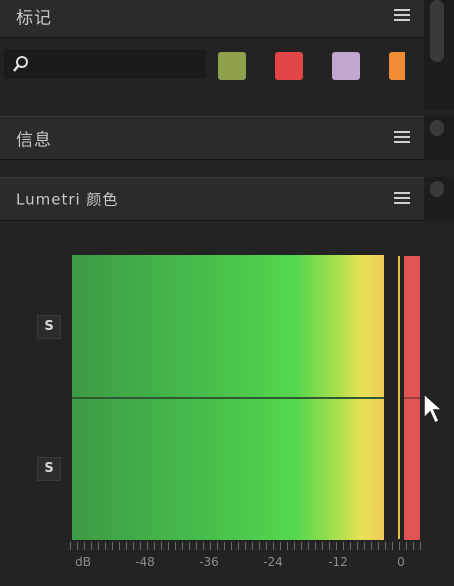 This screenshot has width=454, height=586. What do you see at coordinates (34, 18) in the screenshot?
I see `markers-panel-title: 标记` at bounding box center [34, 18].